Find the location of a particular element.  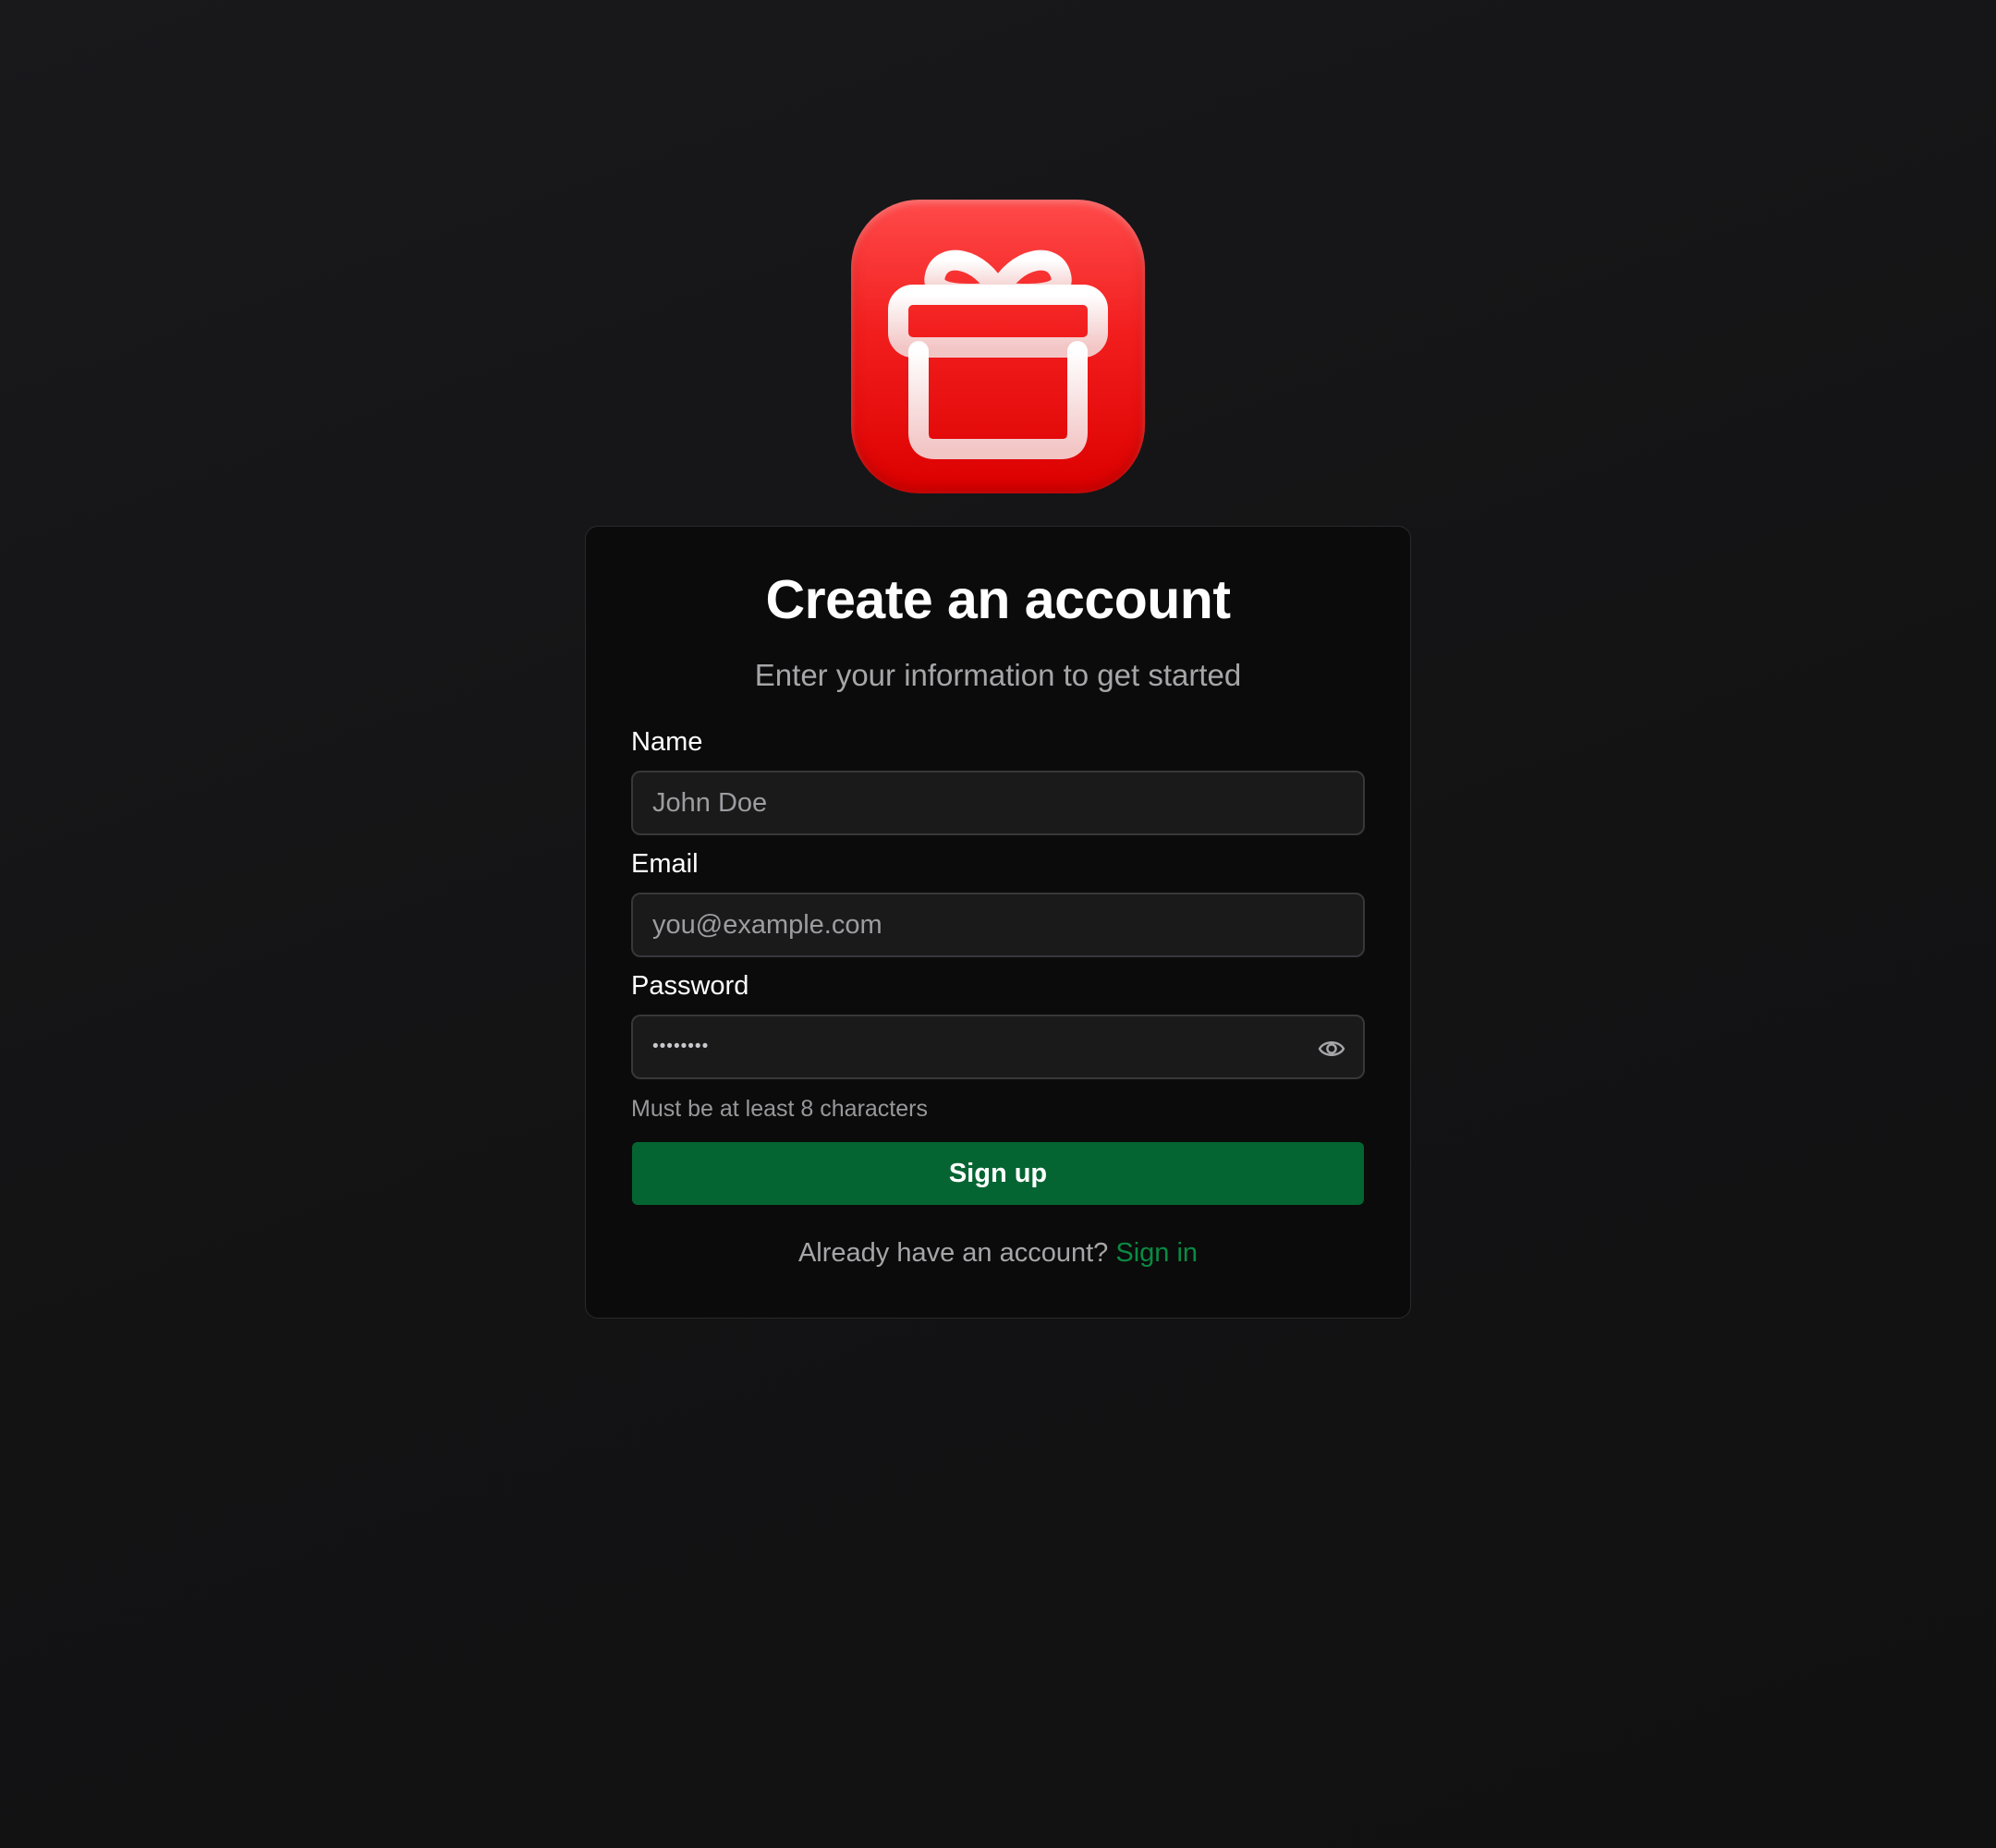

eye-icon is located at coordinates (1331, 1049).